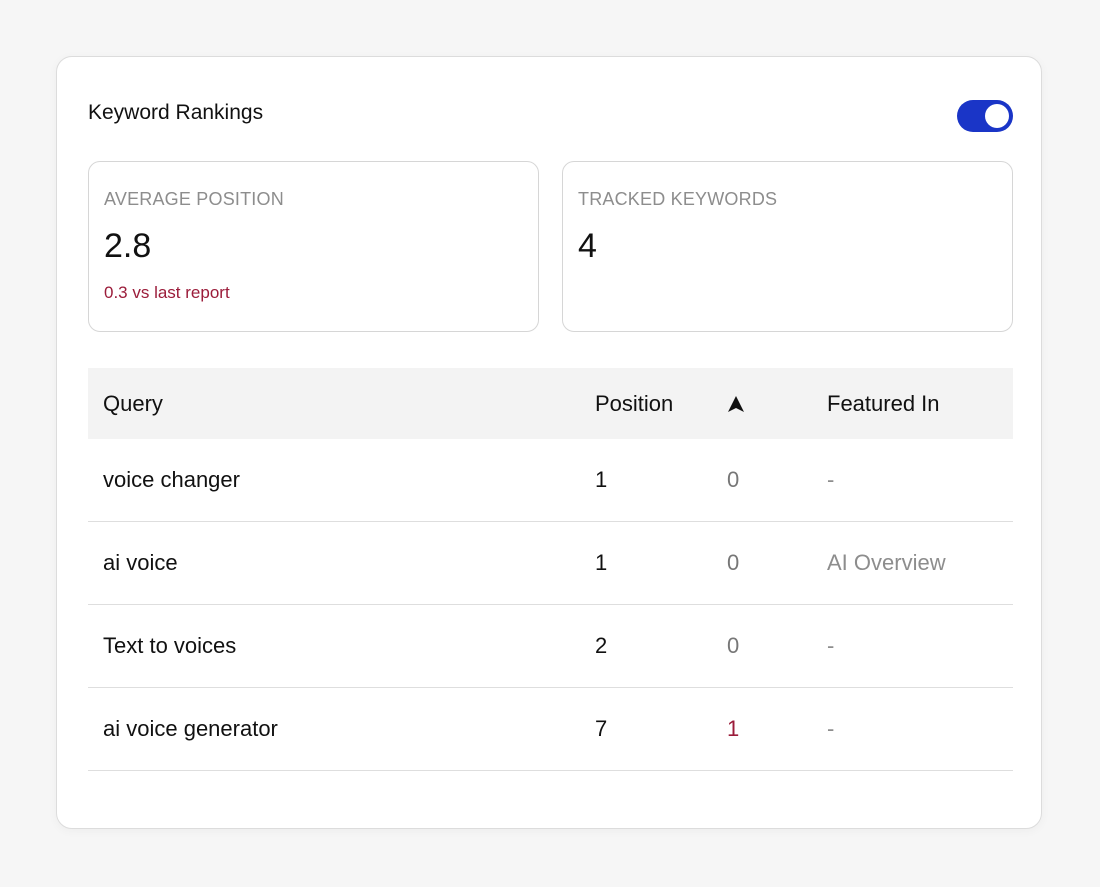 The image size is (1100, 887). I want to click on tracked-keywords-value: 4, so click(587, 246).